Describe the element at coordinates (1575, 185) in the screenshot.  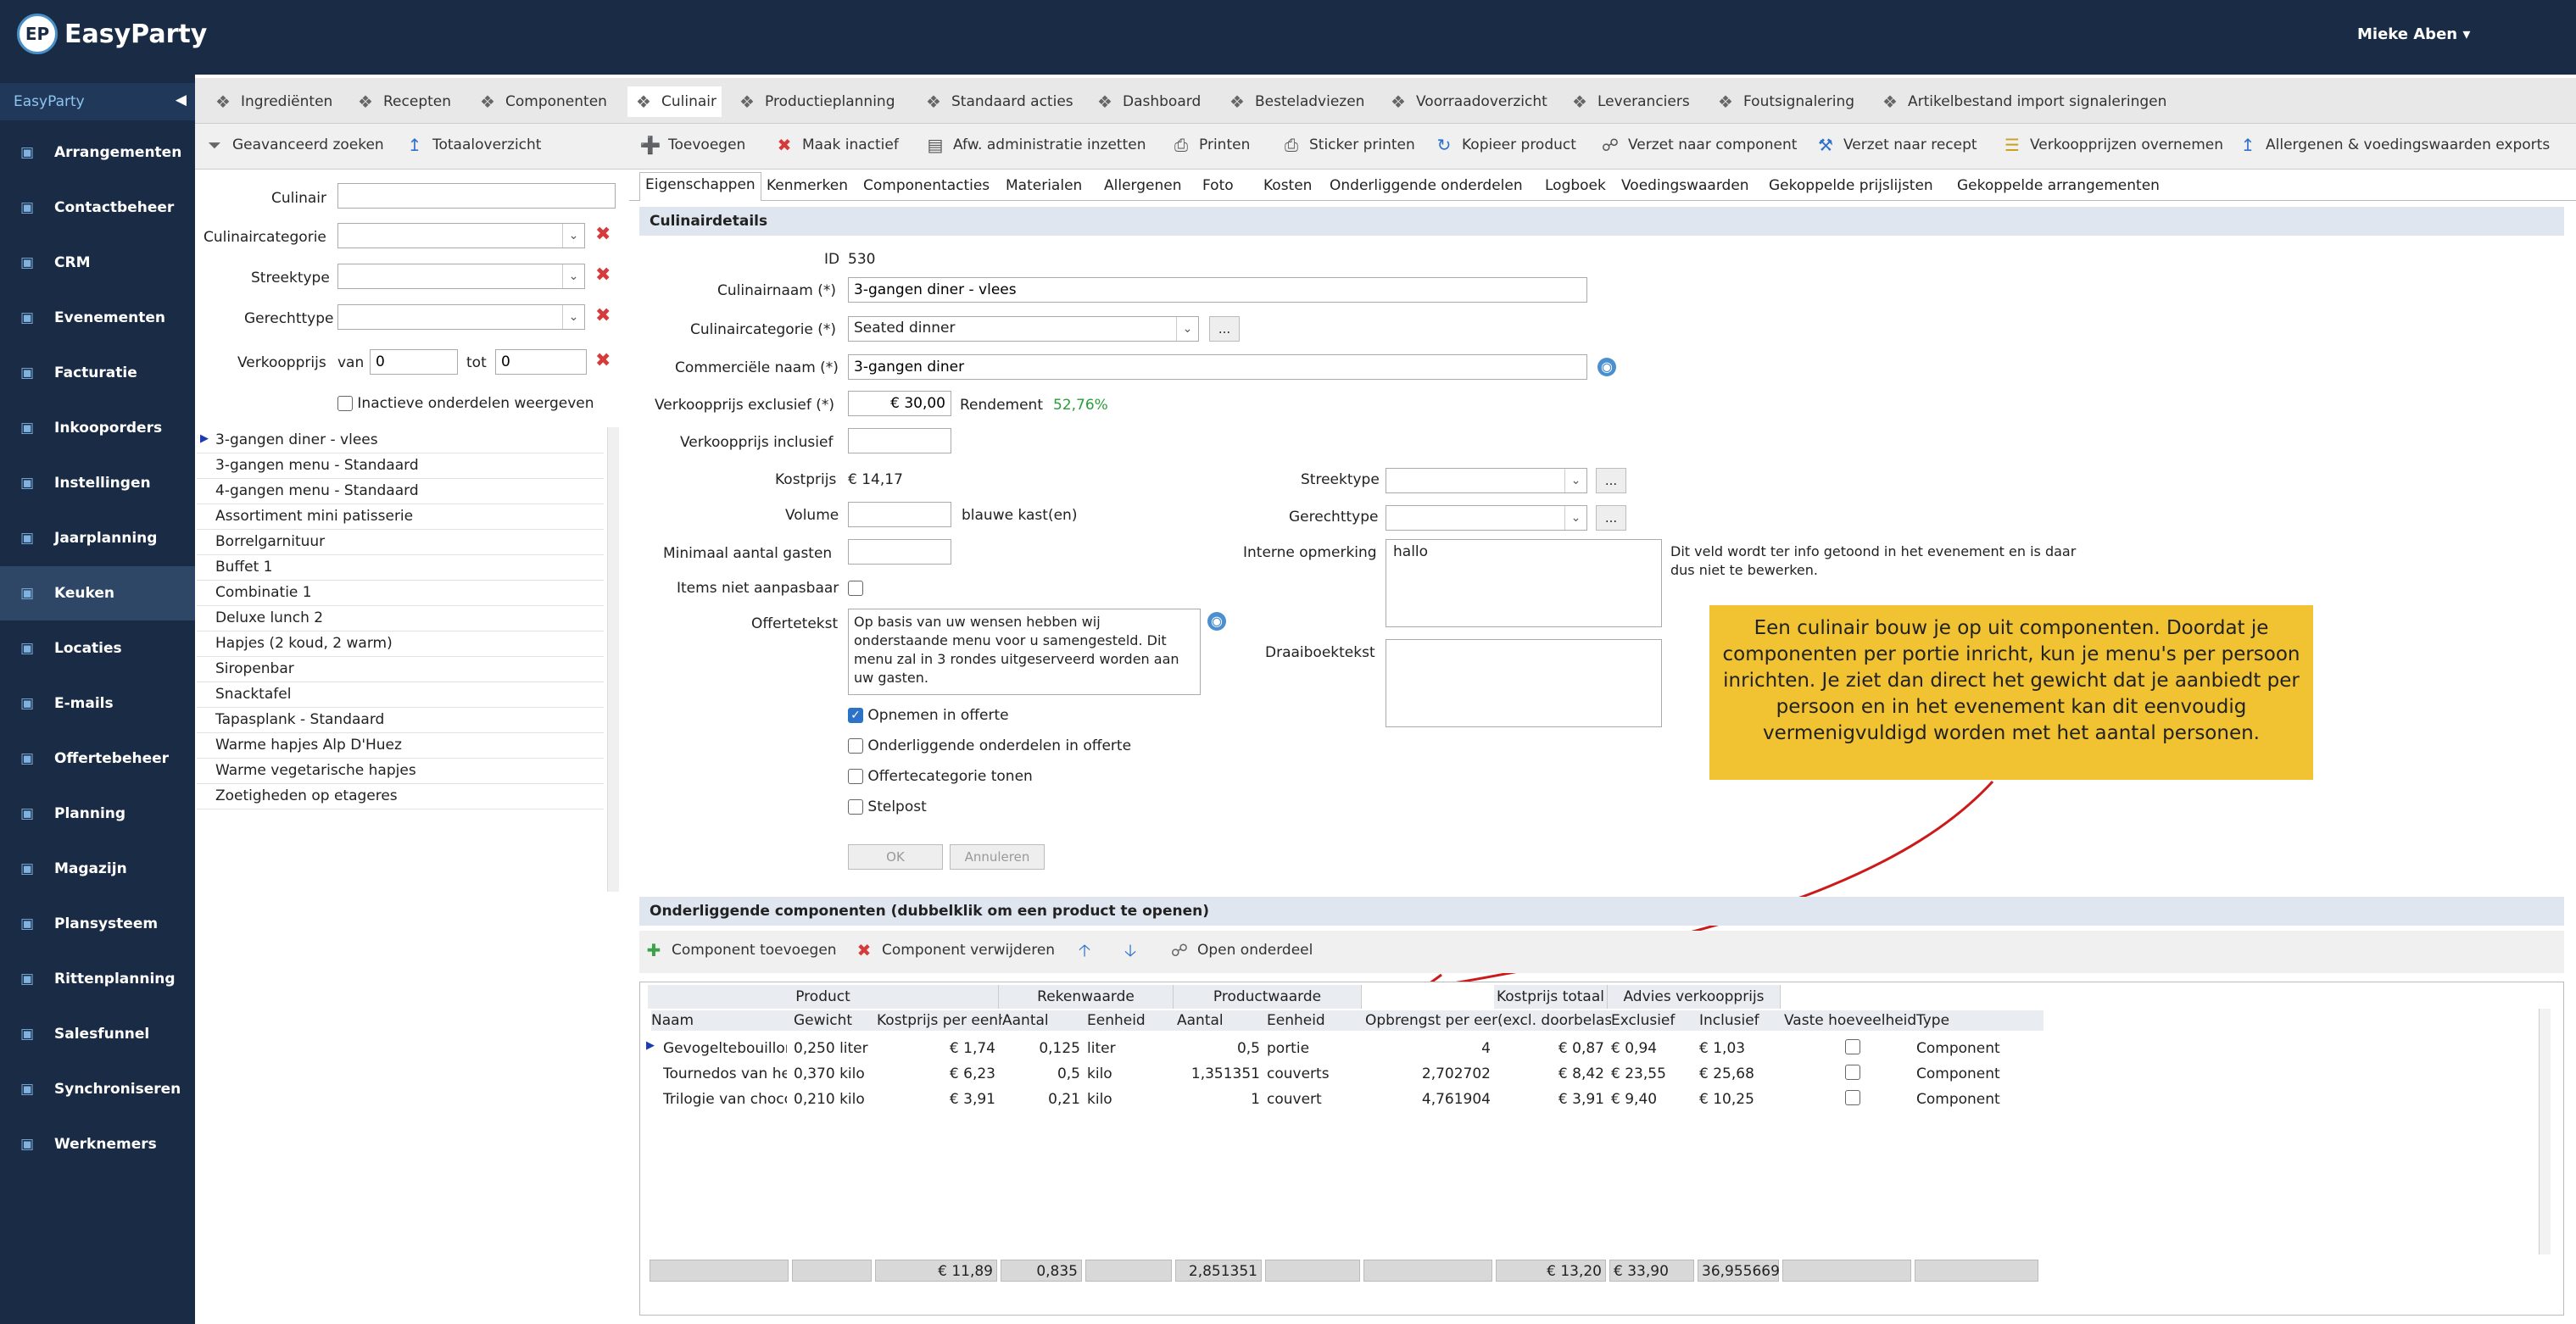
I see `subtab-logboek: Logboek` at that location.